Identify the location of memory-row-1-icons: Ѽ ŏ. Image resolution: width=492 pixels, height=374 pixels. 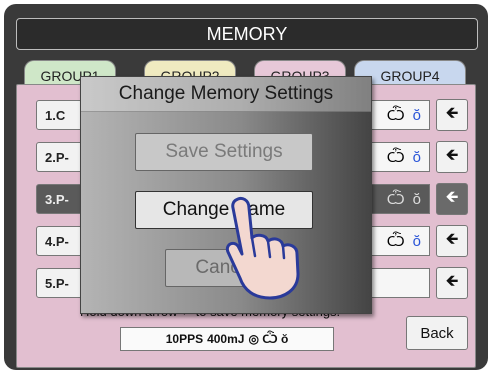
(397, 115).